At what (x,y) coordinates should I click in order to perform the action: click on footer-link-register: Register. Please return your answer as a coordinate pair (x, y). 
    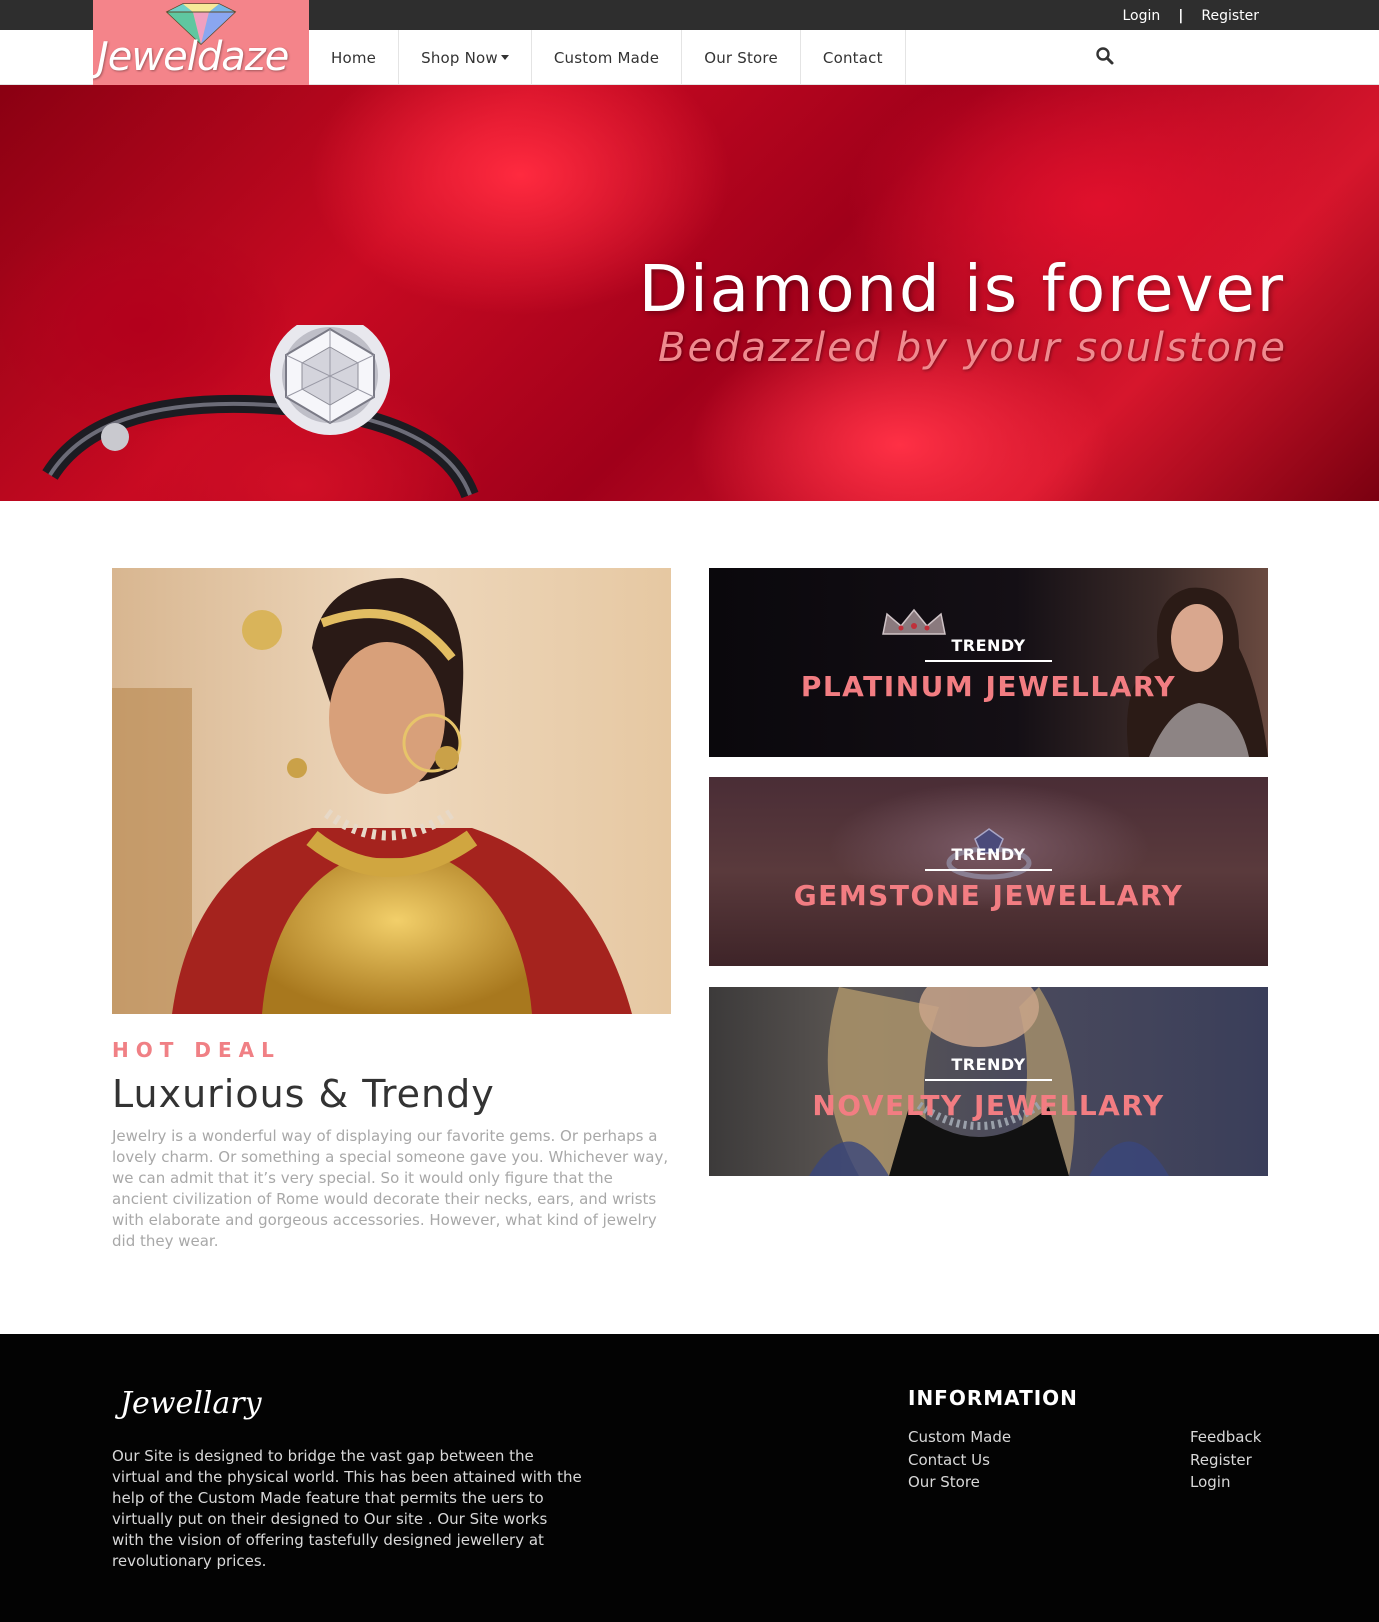
    Looking at the image, I should click on (1225, 1460).